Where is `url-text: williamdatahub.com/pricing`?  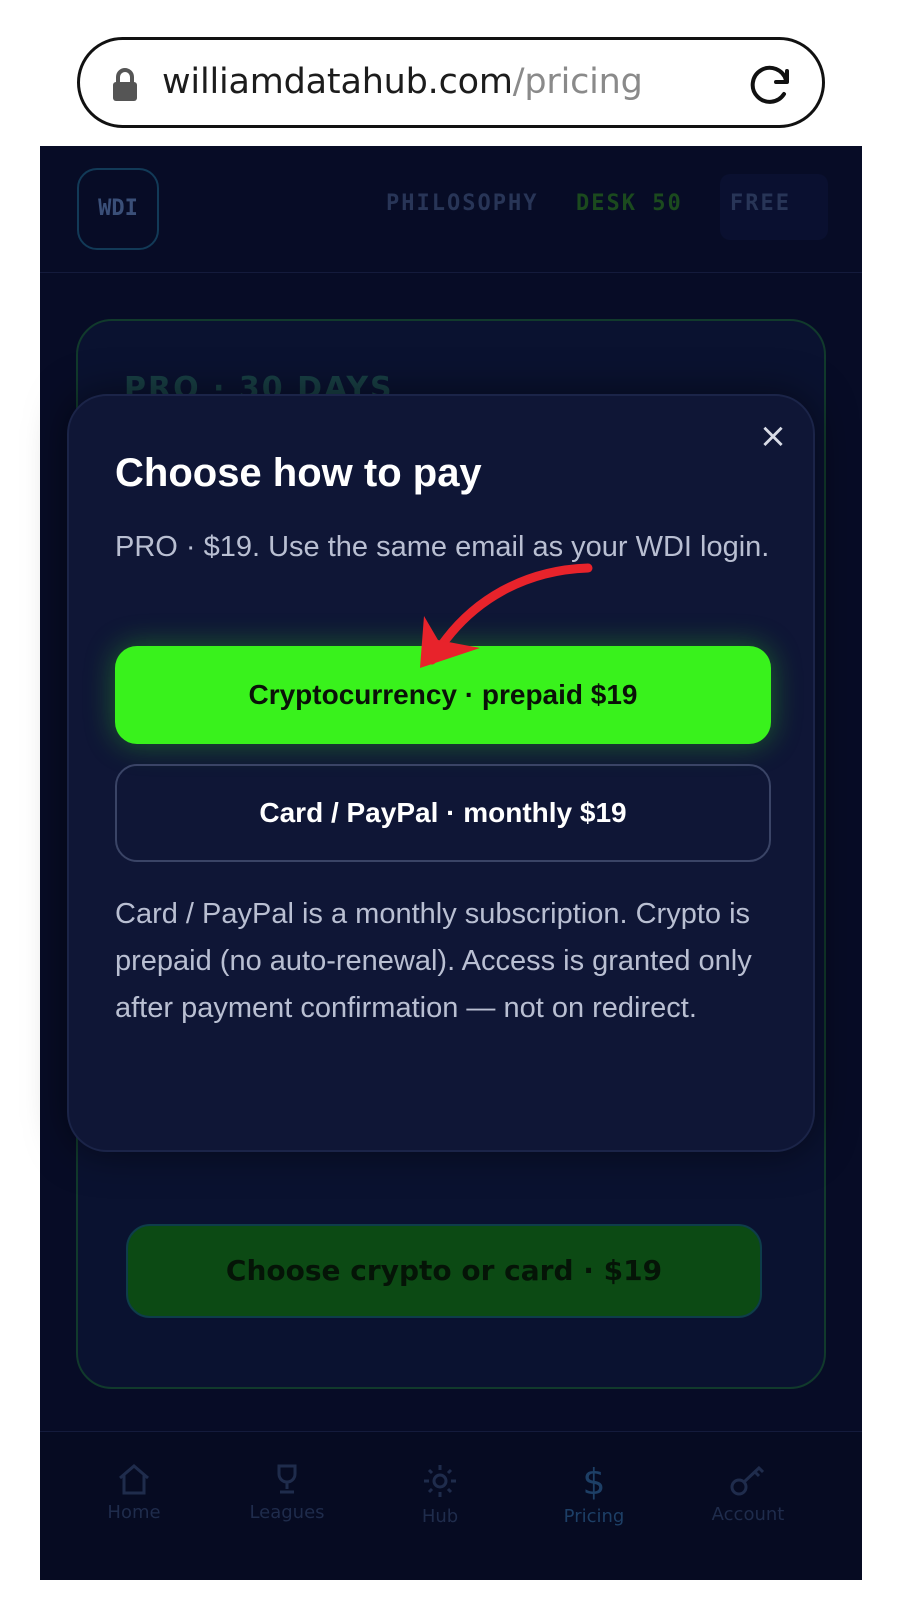 url-text: williamdatahub.com/pricing is located at coordinates (402, 82).